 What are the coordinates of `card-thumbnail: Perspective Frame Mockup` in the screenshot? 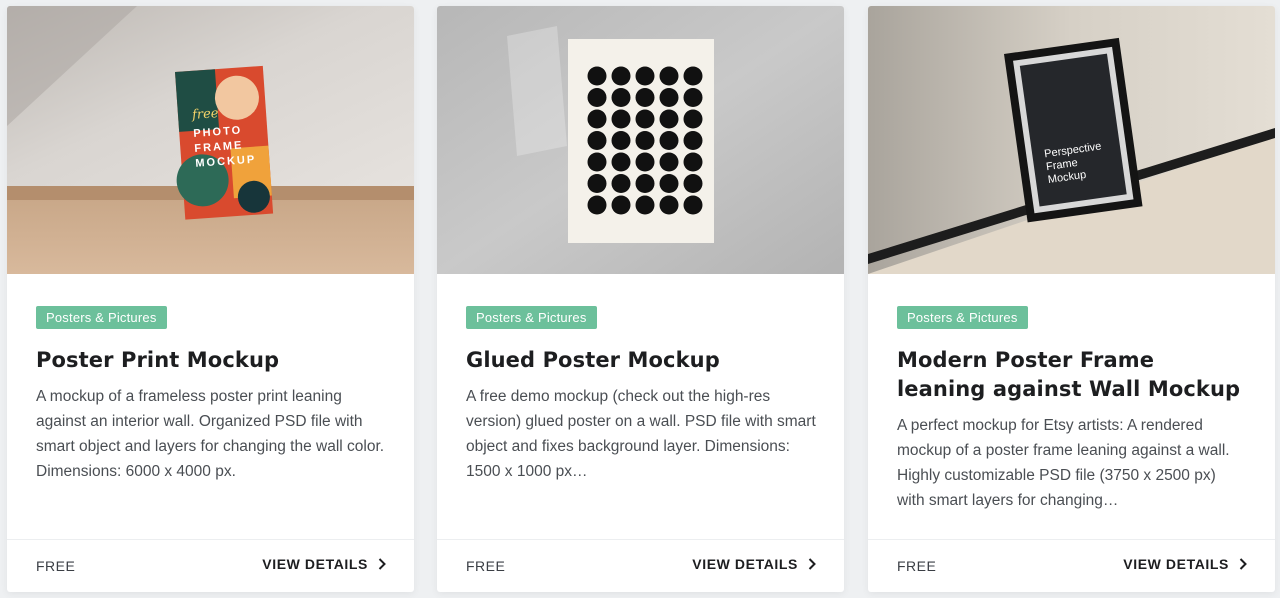 It's located at (1071, 140).